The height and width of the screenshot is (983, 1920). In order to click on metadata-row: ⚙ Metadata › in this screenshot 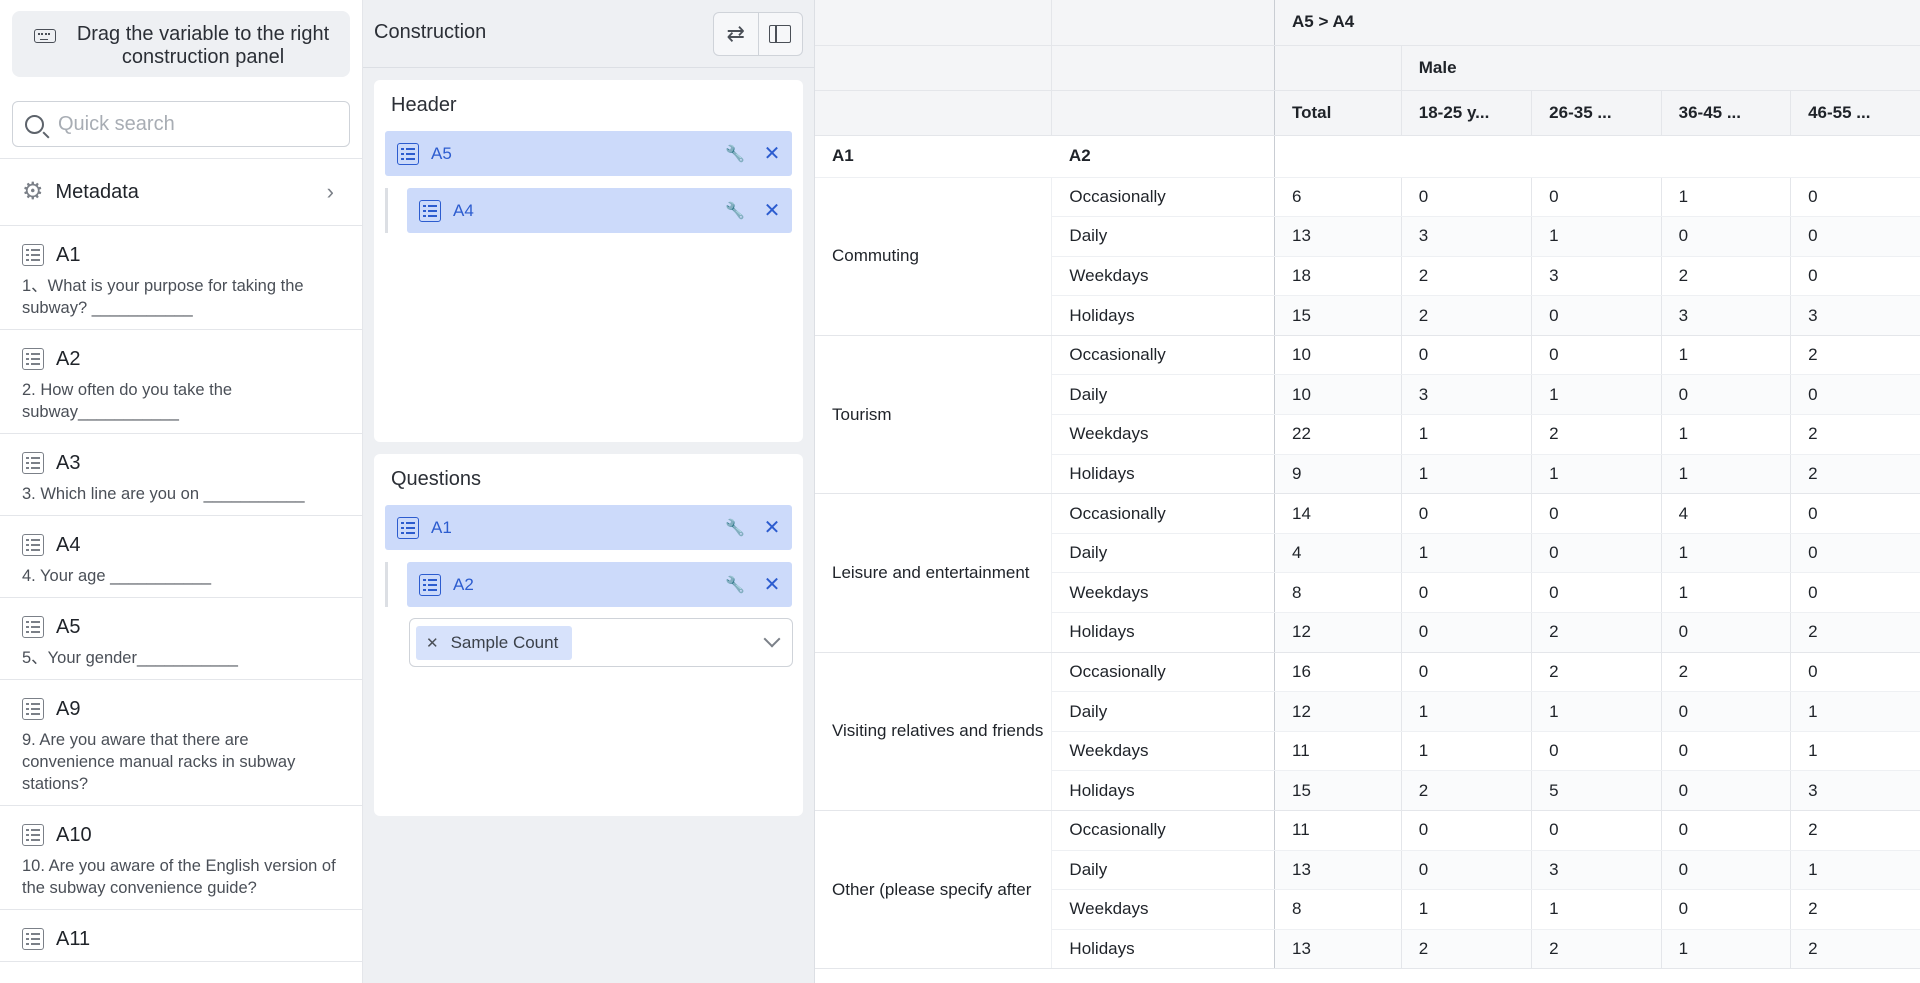, I will do `click(181, 192)`.